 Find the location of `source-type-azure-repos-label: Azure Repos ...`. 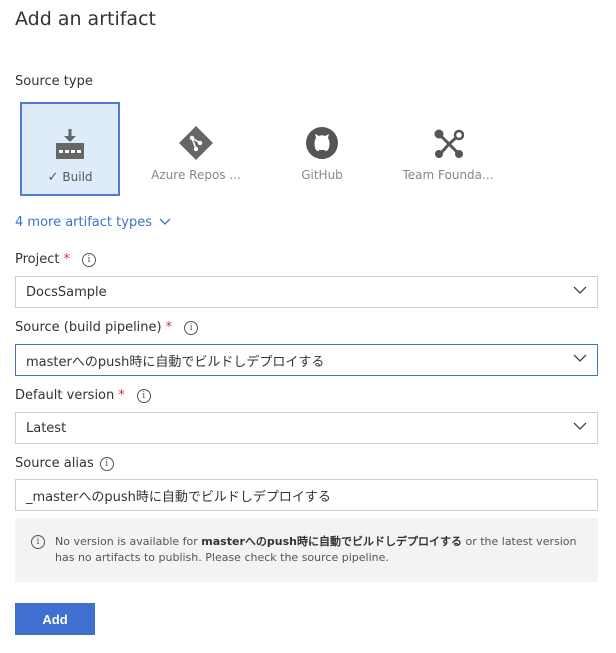

source-type-azure-repos-label: Azure Repos ... is located at coordinates (196, 175).